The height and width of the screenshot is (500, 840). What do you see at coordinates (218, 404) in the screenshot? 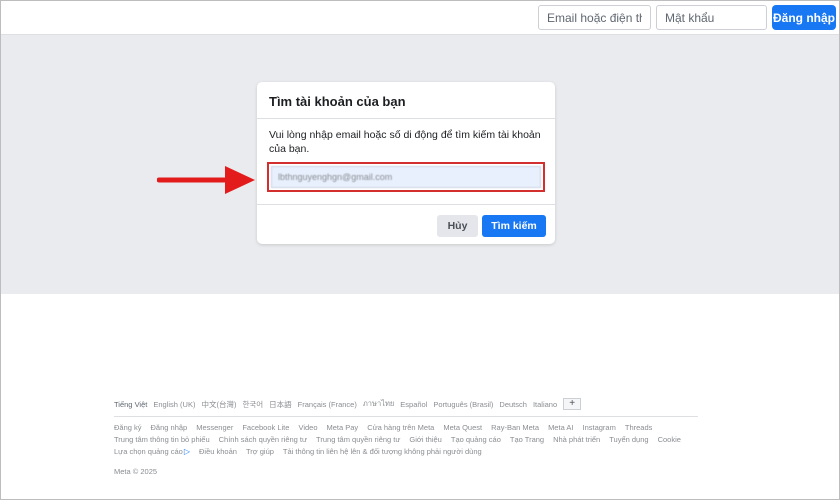
I see `language-link: 中文(台灣)` at bounding box center [218, 404].